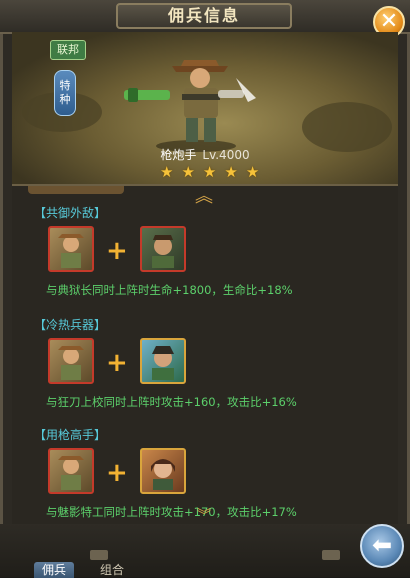 This screenshot has width=410, height=578. Describe the element at coordinates (169, 290) in the screenshot. I see `combo-description: 与典狱长同时上阵时生命+1800，生命比+18%` at that location.